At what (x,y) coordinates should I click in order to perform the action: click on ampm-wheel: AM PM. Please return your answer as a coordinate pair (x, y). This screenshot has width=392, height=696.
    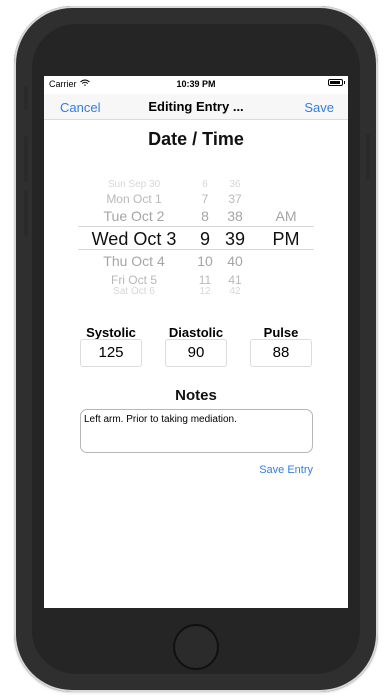
    Looking at the image, I should click on (286, 235).